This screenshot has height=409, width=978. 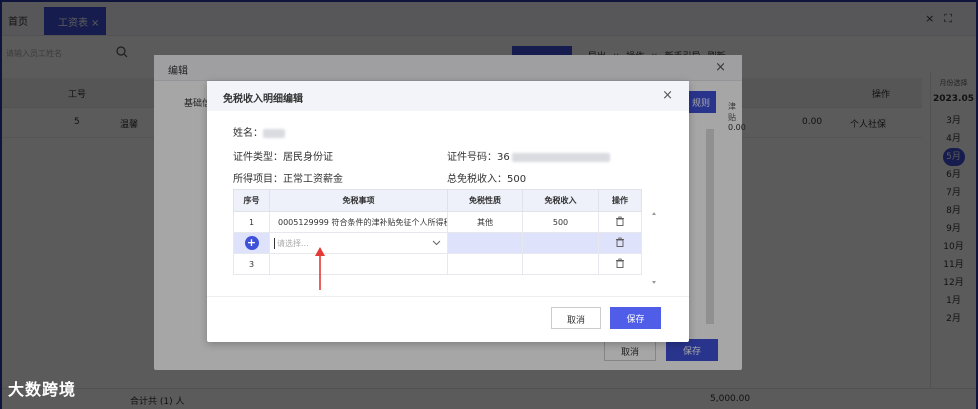 I want to click on total-income-value: 500, so click(x=517, y=179).